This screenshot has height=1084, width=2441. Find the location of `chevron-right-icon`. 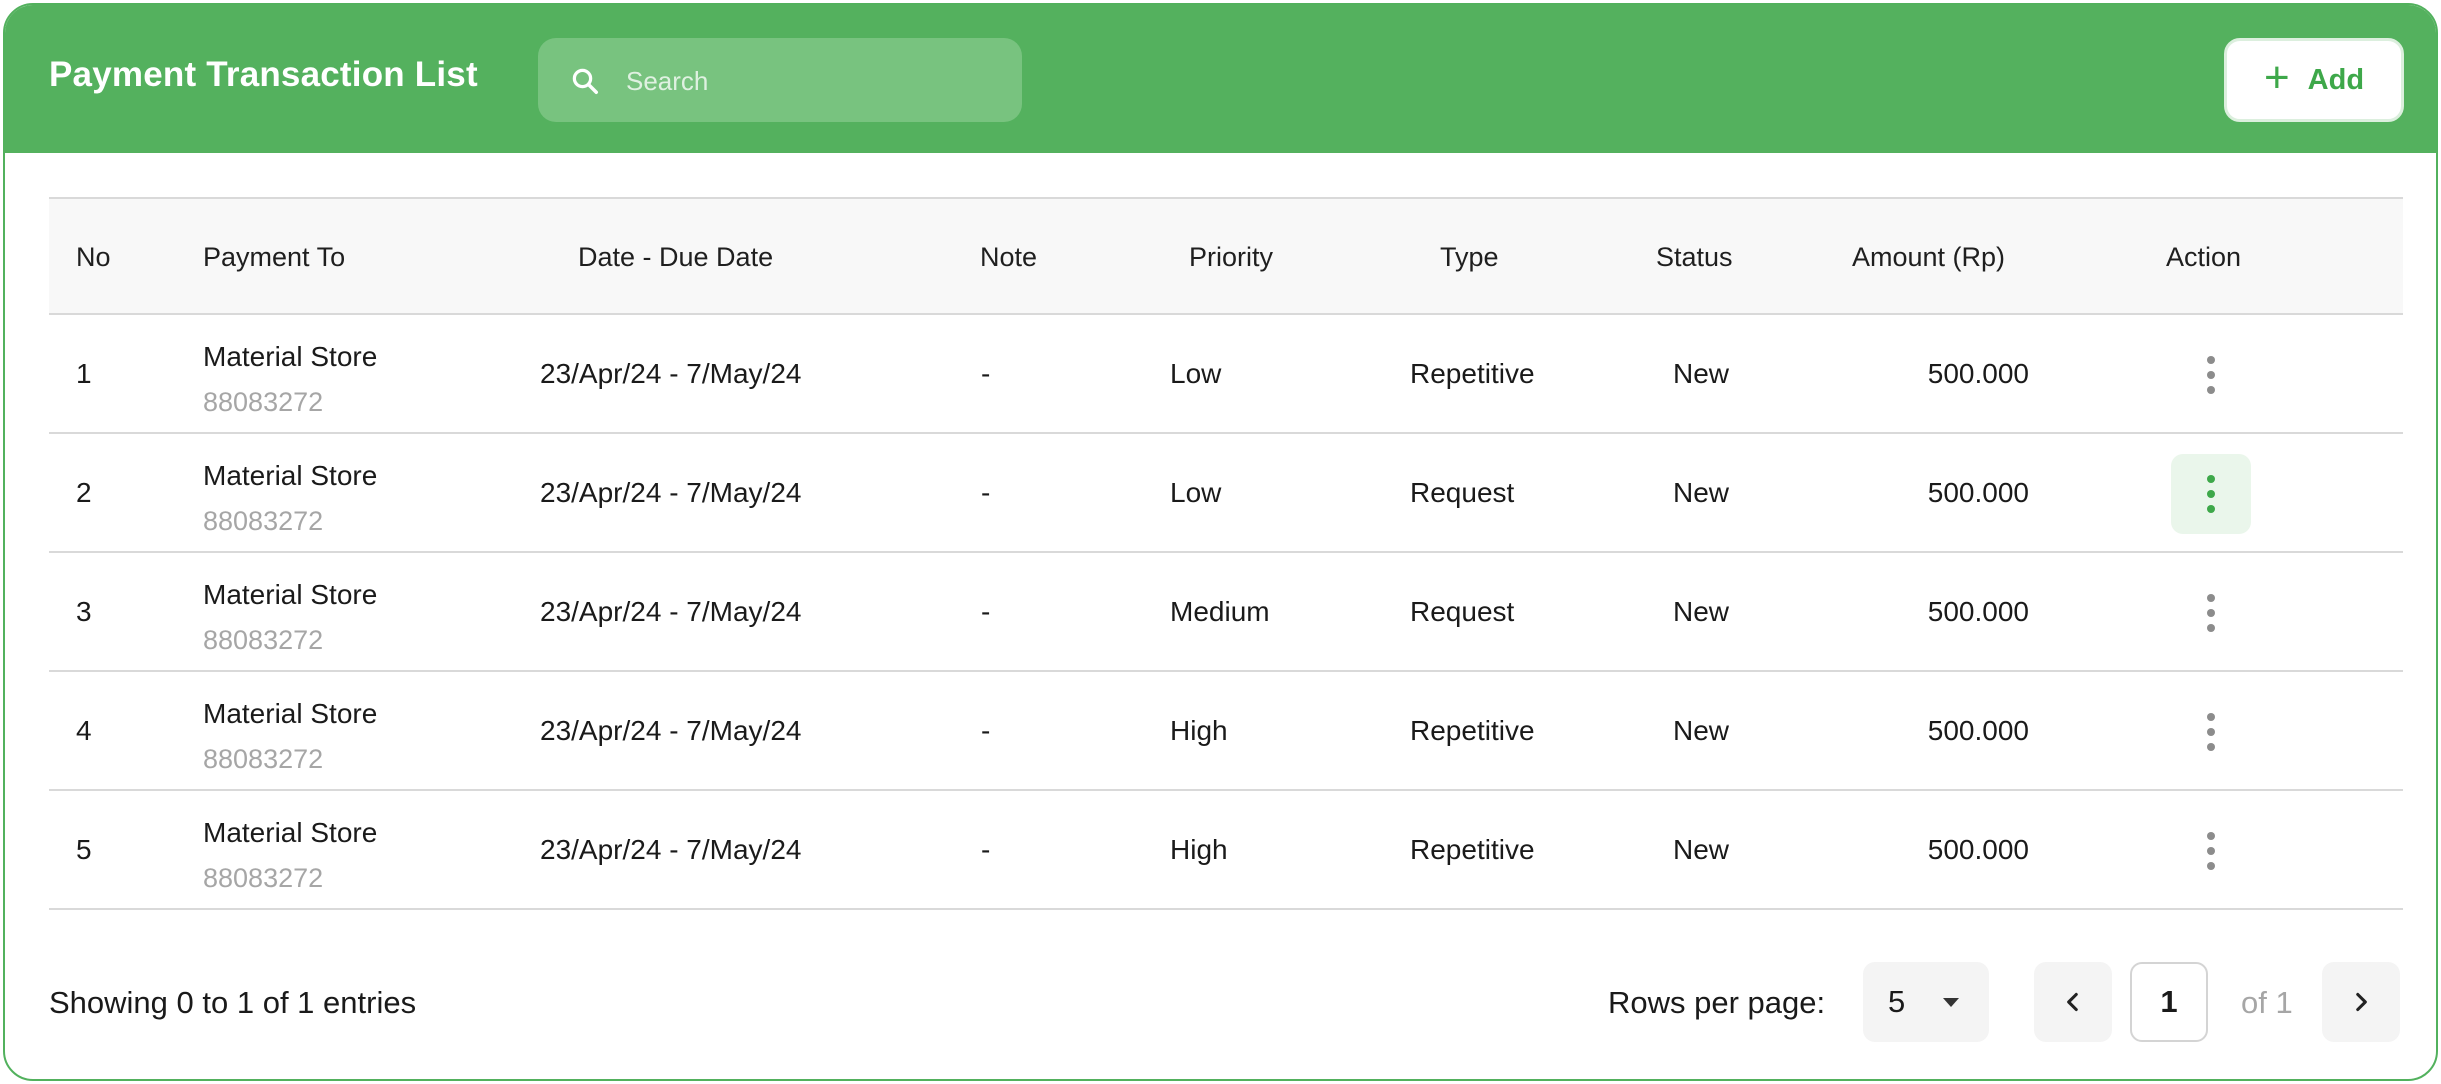

chevron-right-icon is located at coordinates (2361, 1002).